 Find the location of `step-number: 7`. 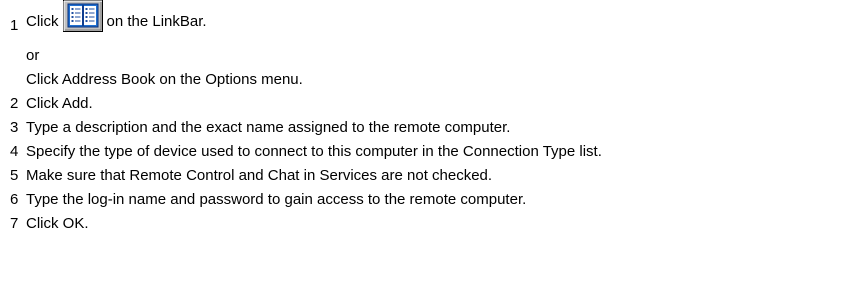

step-number: 7 is located at coordinates (14, 223).